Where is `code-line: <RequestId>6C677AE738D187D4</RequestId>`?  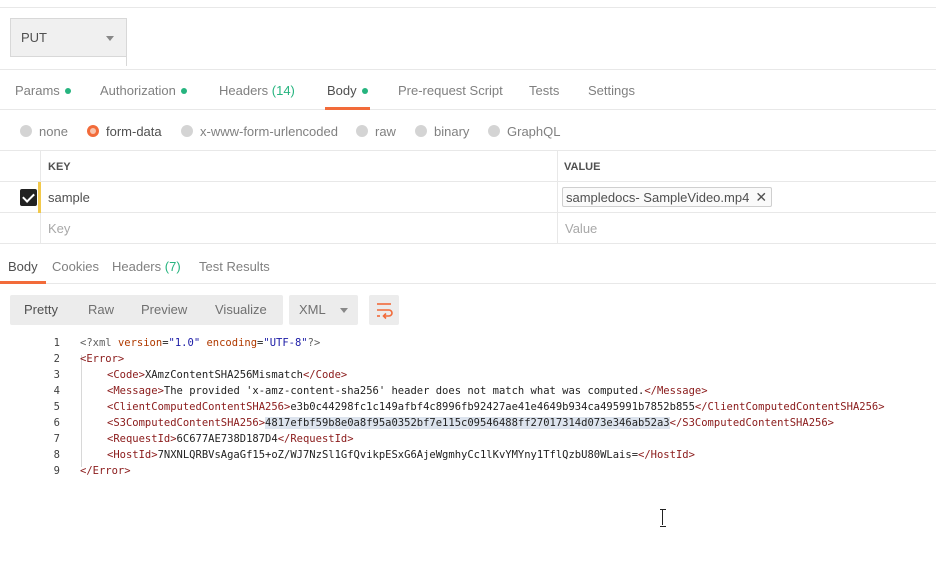 code-line: <RequestId>6C677AE738D187D4</RequestId> is located at coordinates (230, 439).